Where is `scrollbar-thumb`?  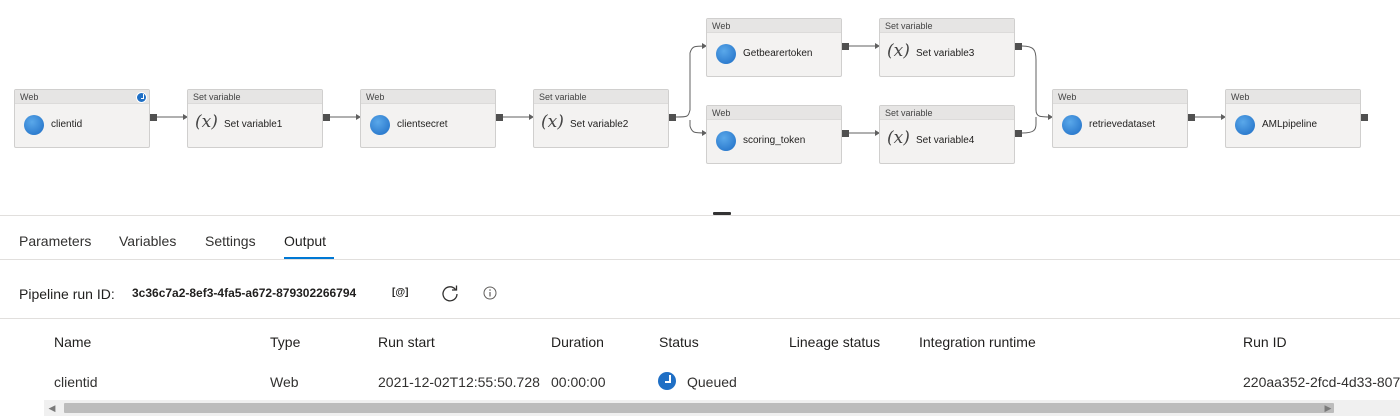
scrollbar-thumb is located at coordinates (699, 408).